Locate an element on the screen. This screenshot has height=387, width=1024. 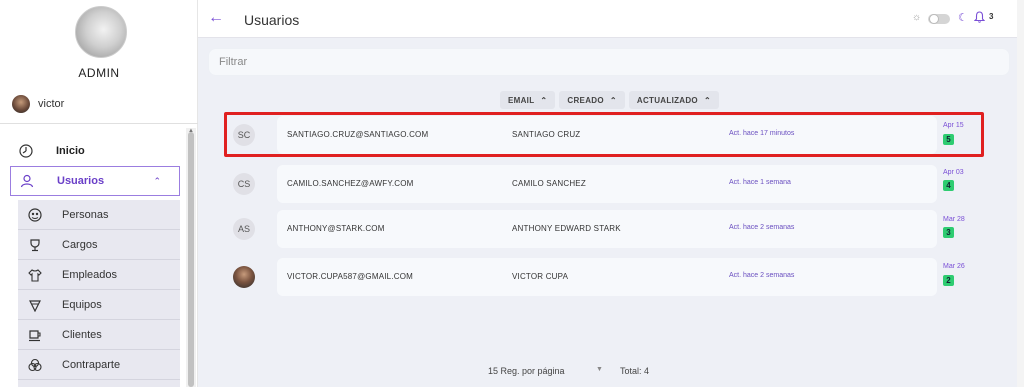
sun-icon: ☼ is located at coordinates (917, 17).